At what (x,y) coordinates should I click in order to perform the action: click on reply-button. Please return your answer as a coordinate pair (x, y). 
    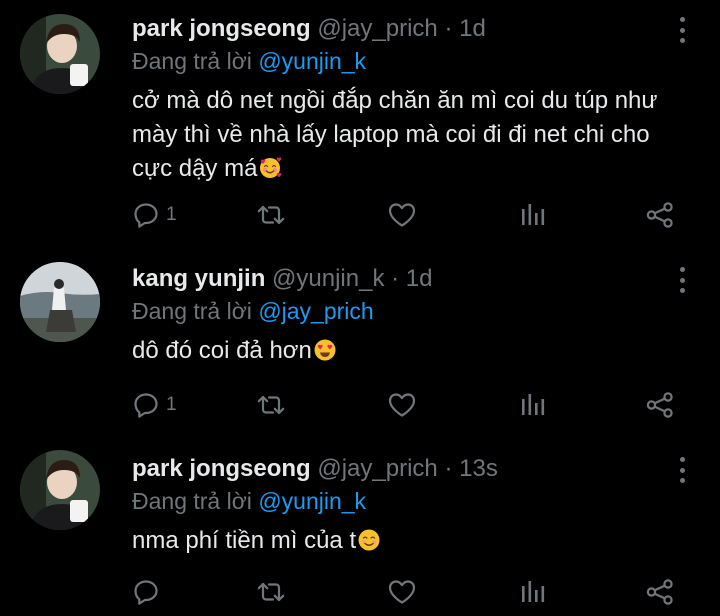
    Looking at the image, I should click on (149, 592).